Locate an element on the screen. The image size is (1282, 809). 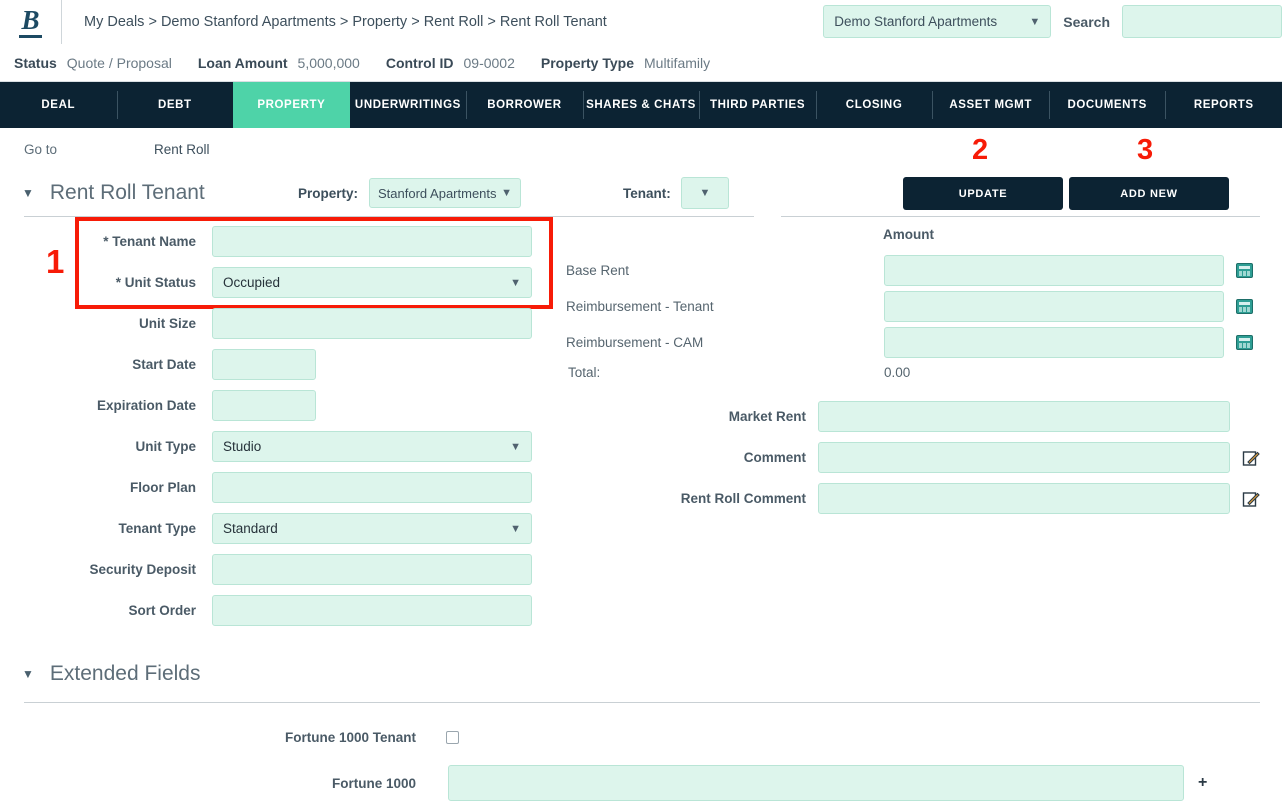
nav-tab-label: DEBT is located at coordinates (174, 105).